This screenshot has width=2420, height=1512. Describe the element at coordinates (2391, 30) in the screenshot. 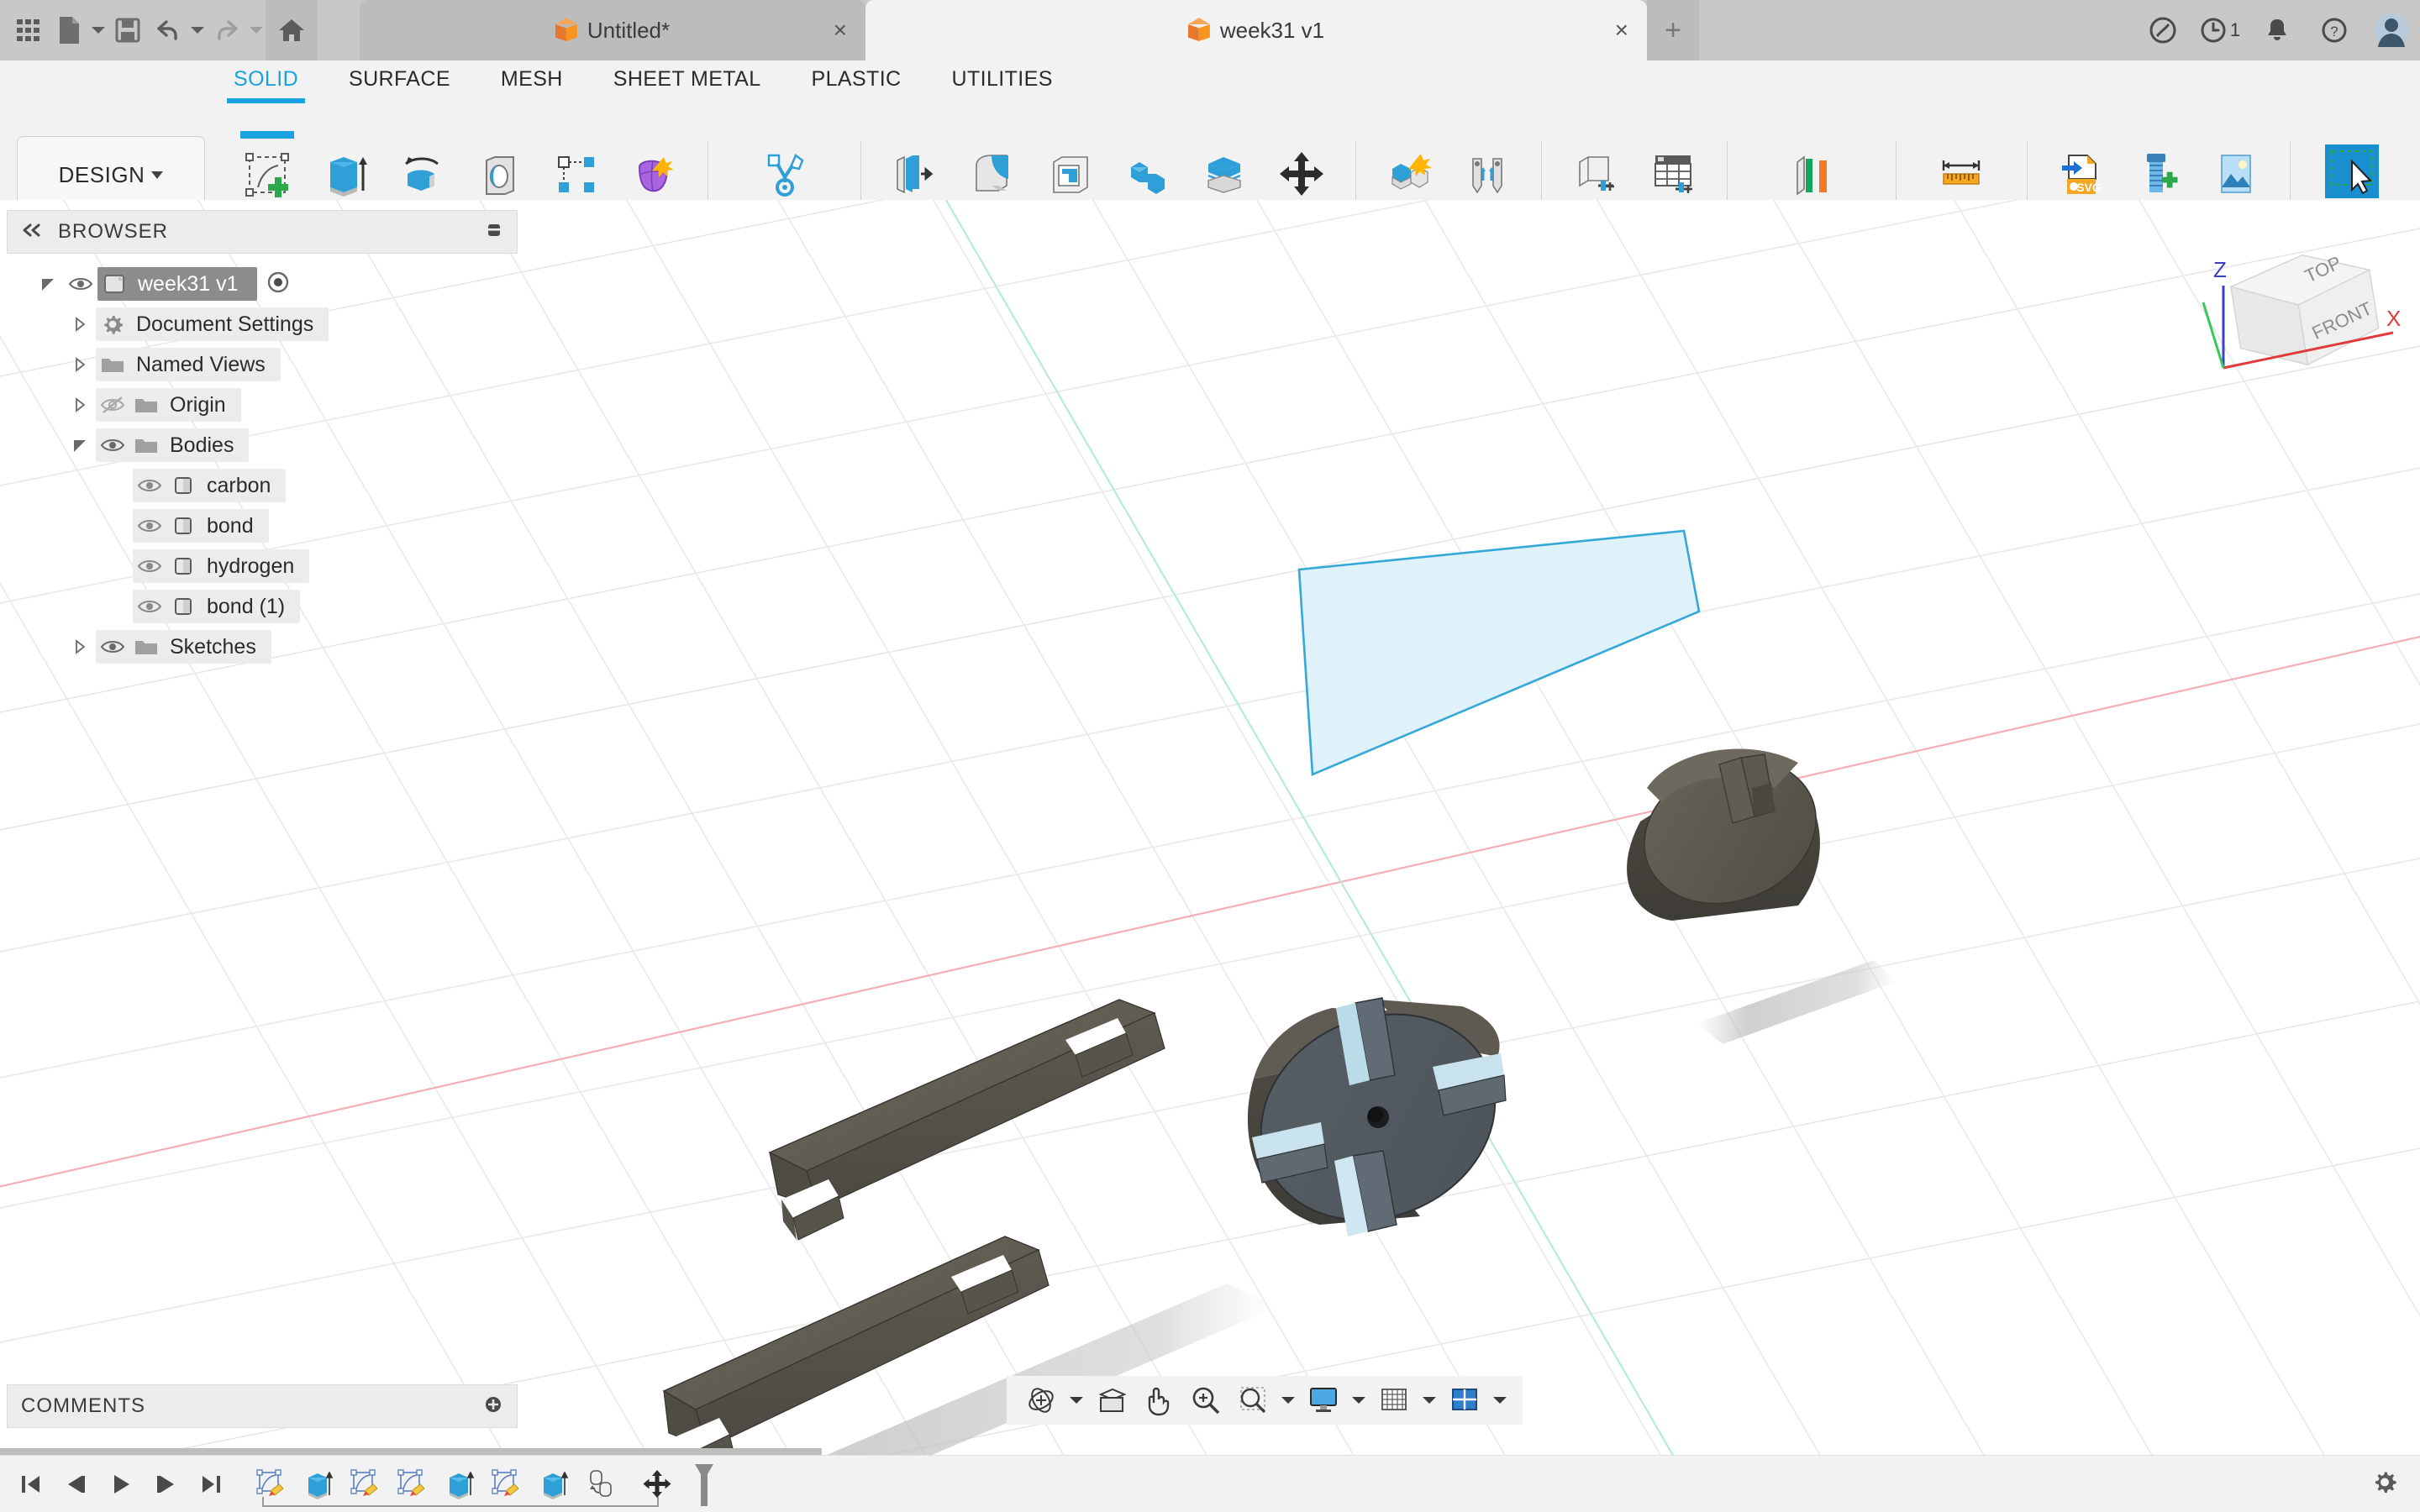

I see `account-avatar` at that location.